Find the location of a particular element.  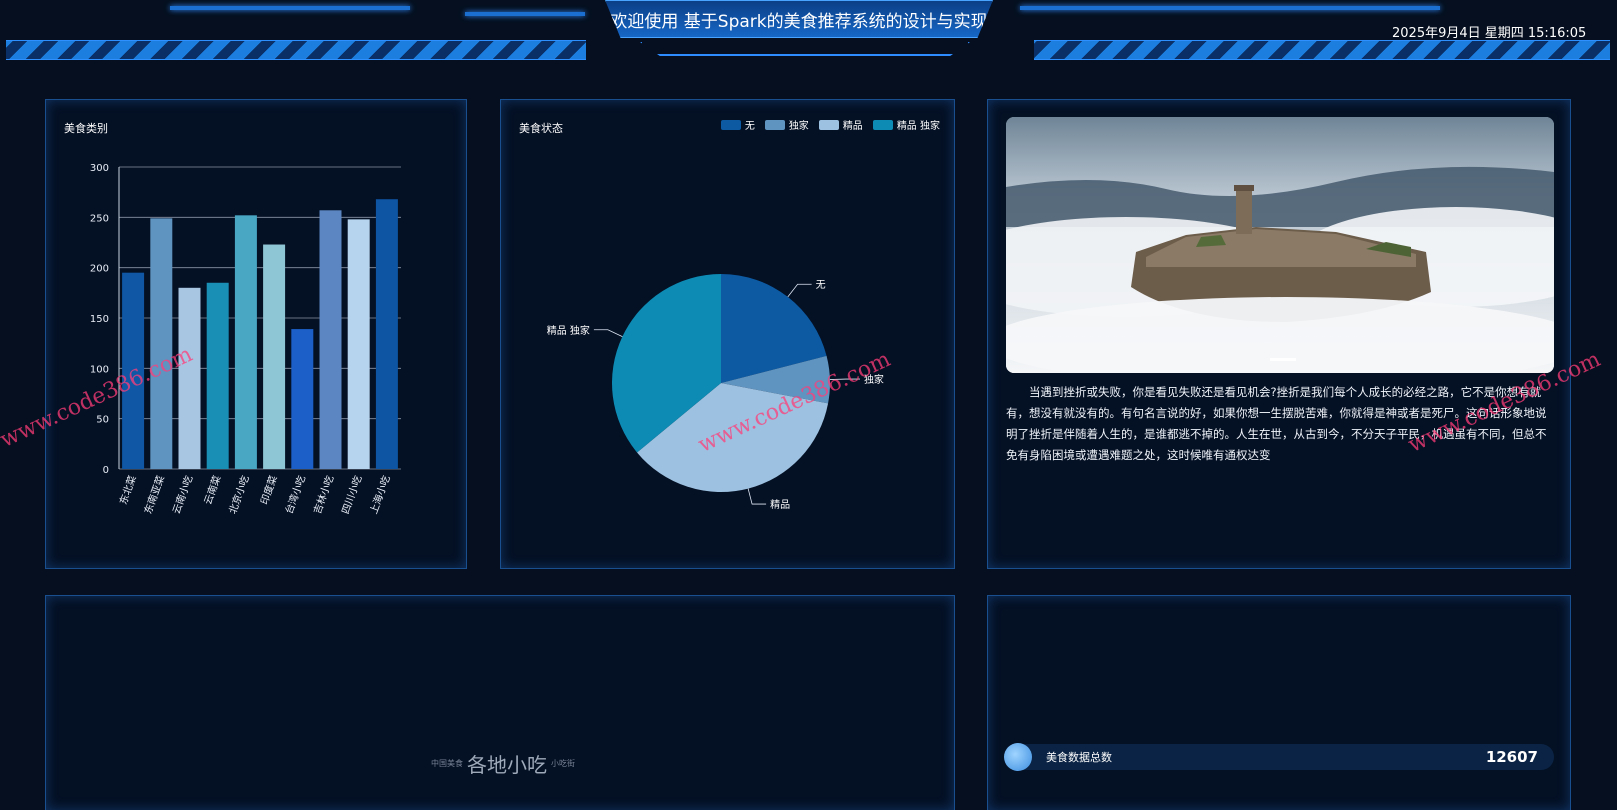

x-tick-label: 东南亚菜 is located at coordinates (154, 495).